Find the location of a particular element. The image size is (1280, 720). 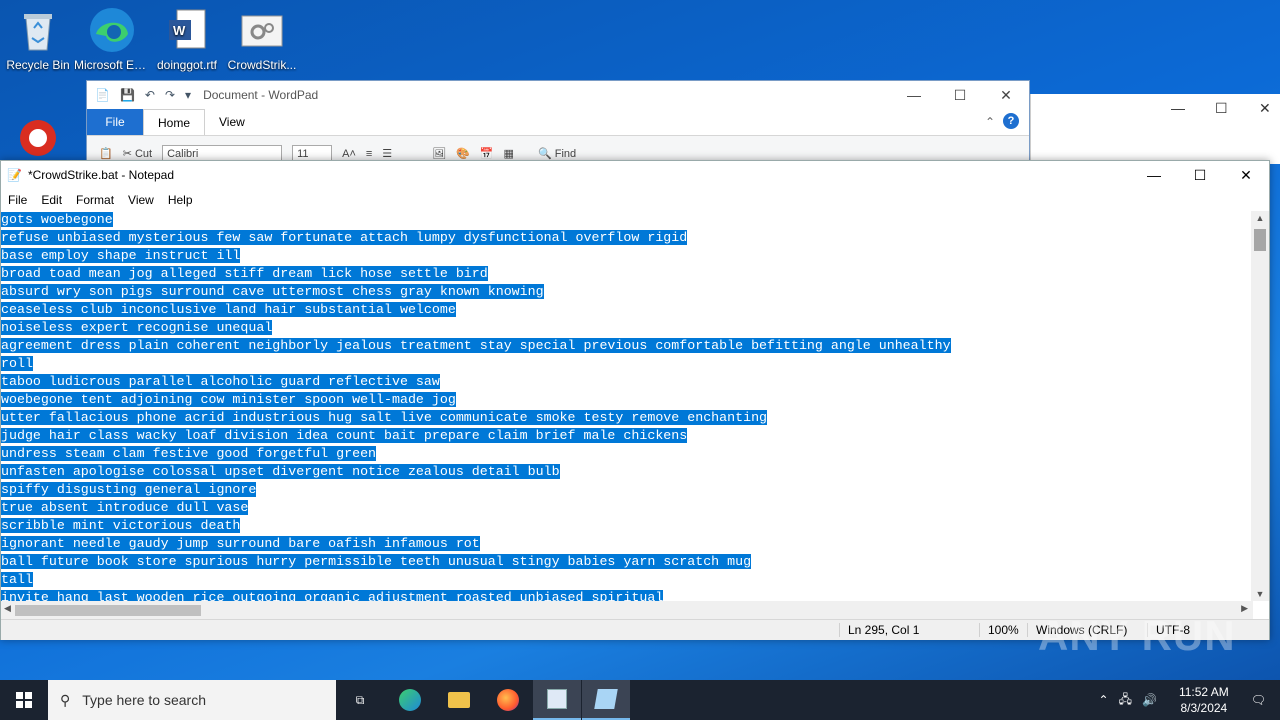

folder-icon is located at coordinates (459, 700).